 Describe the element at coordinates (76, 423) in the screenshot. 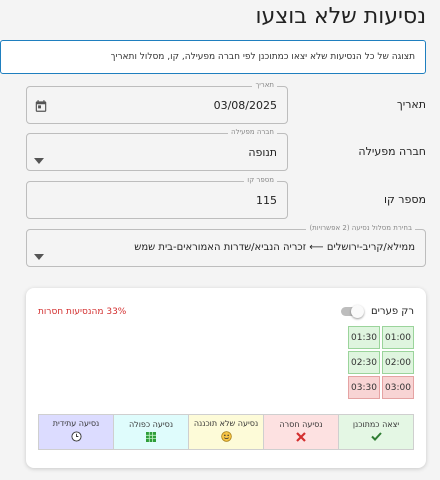

I see `legend-label: נסיעה עתידית` at that location.